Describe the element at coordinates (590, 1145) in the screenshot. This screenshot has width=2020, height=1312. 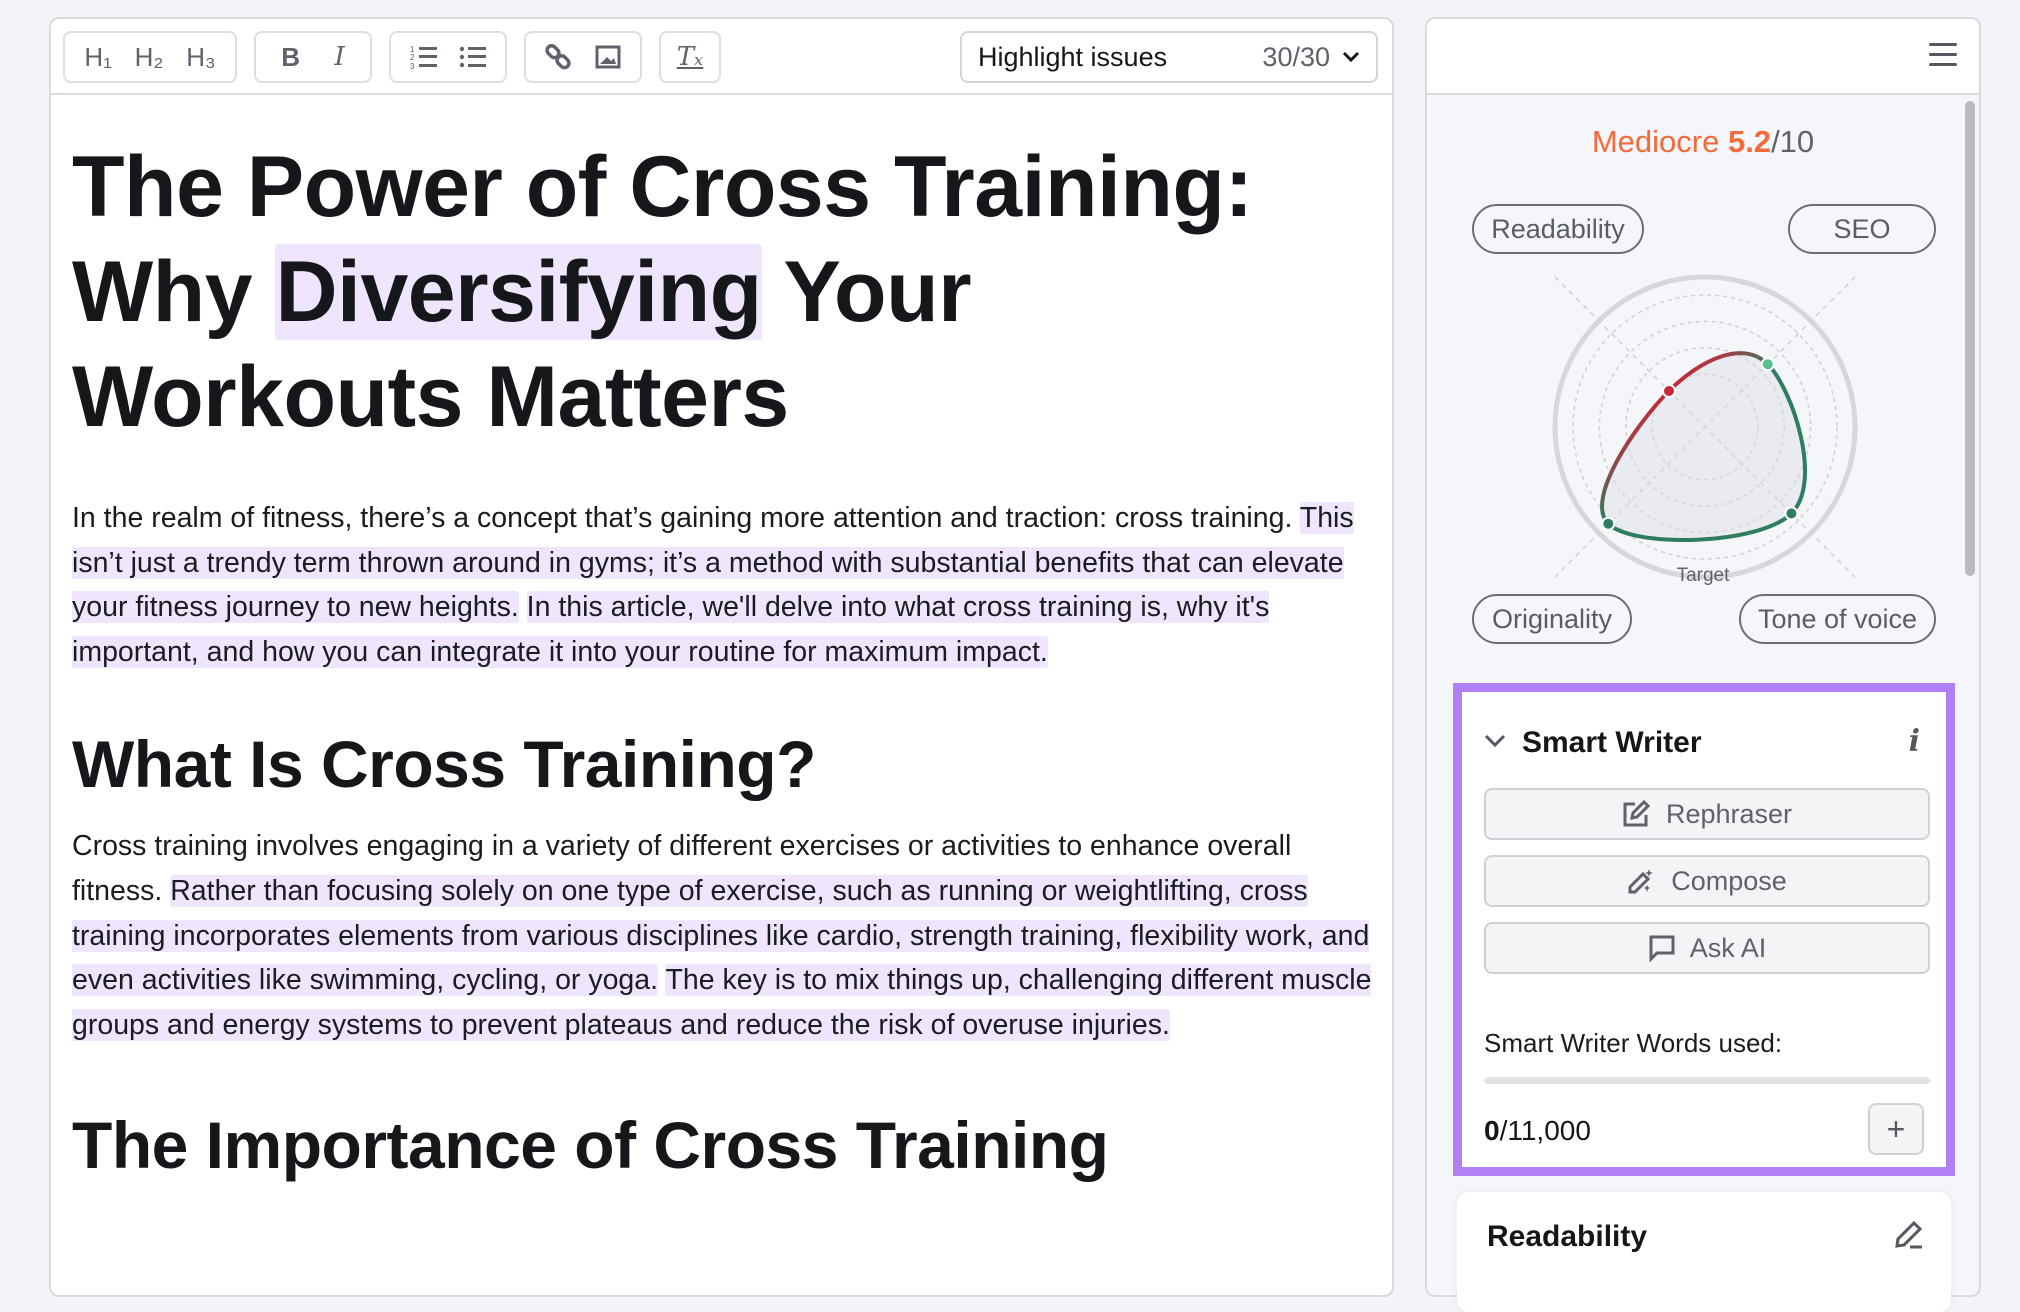
I see `section-heading: The Importance of Cross Training` at that location.